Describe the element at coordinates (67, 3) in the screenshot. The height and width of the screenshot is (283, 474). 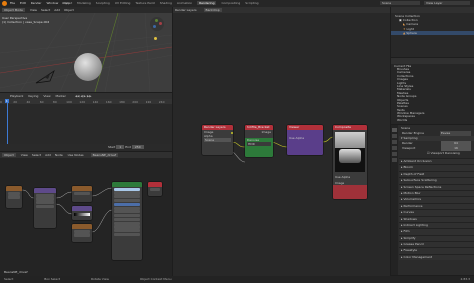
I see `tab-layout: Layout` at that location.